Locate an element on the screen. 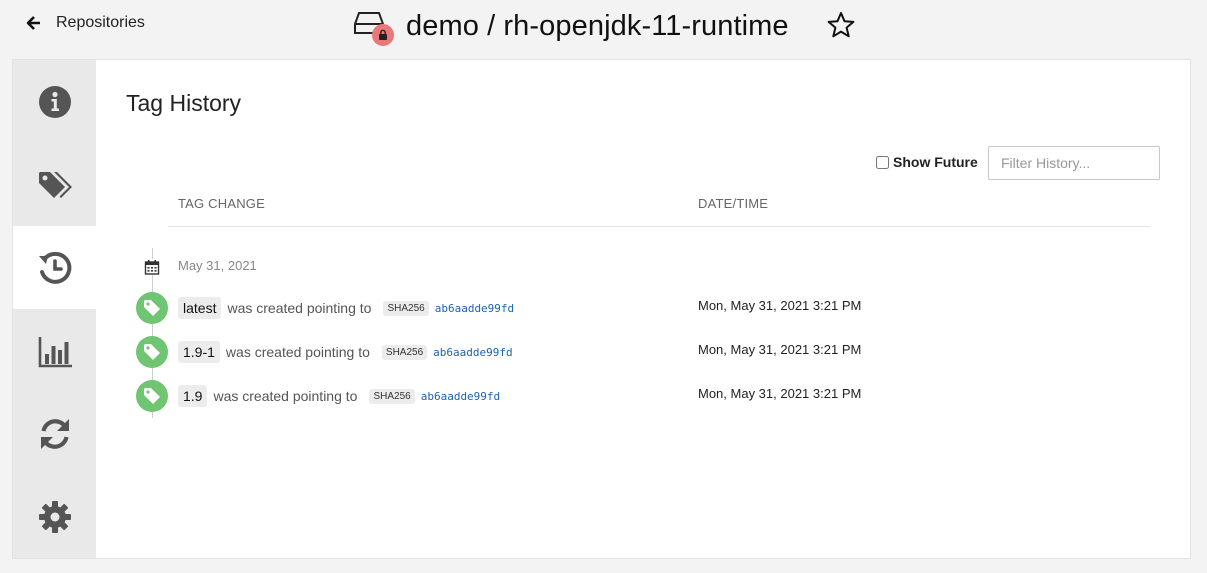  lock-icon is located at coordinates (383, 34).